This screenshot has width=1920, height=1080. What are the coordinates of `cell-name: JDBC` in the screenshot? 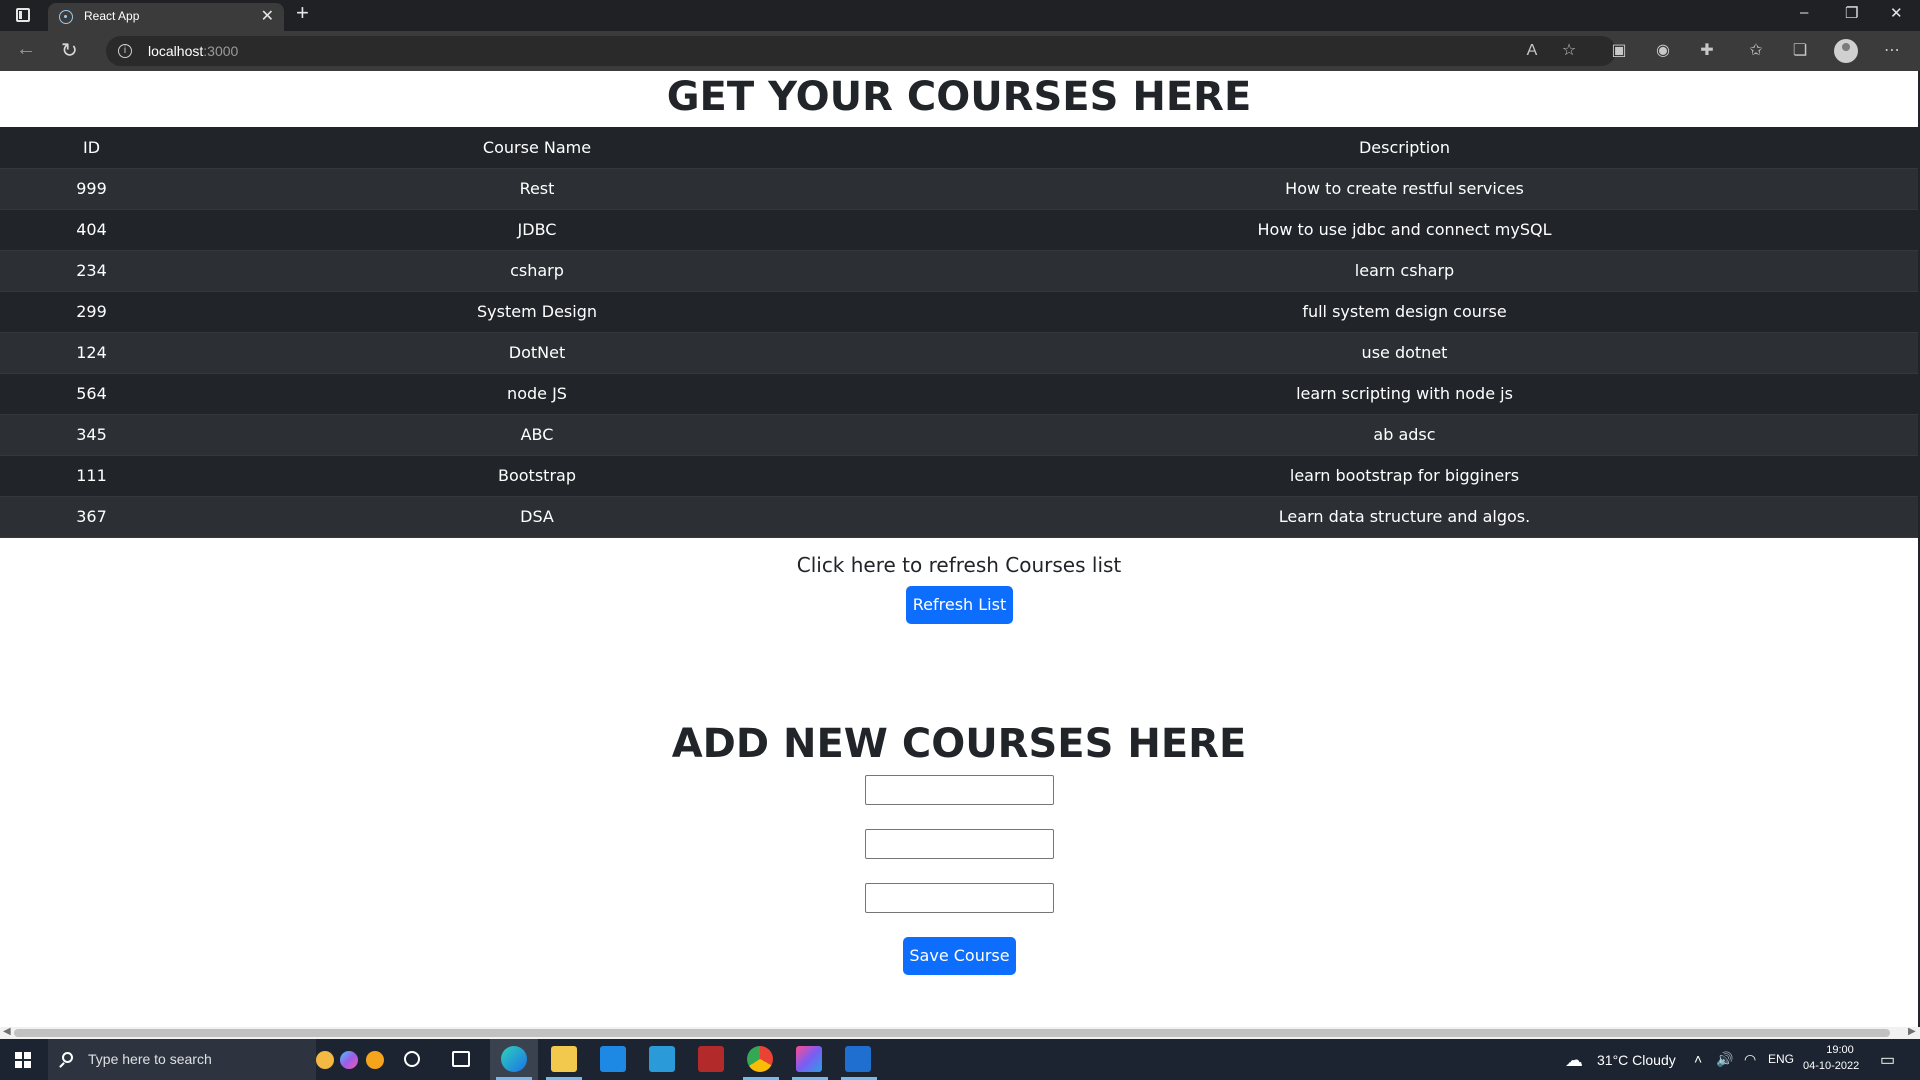 It's located at (537, 230).